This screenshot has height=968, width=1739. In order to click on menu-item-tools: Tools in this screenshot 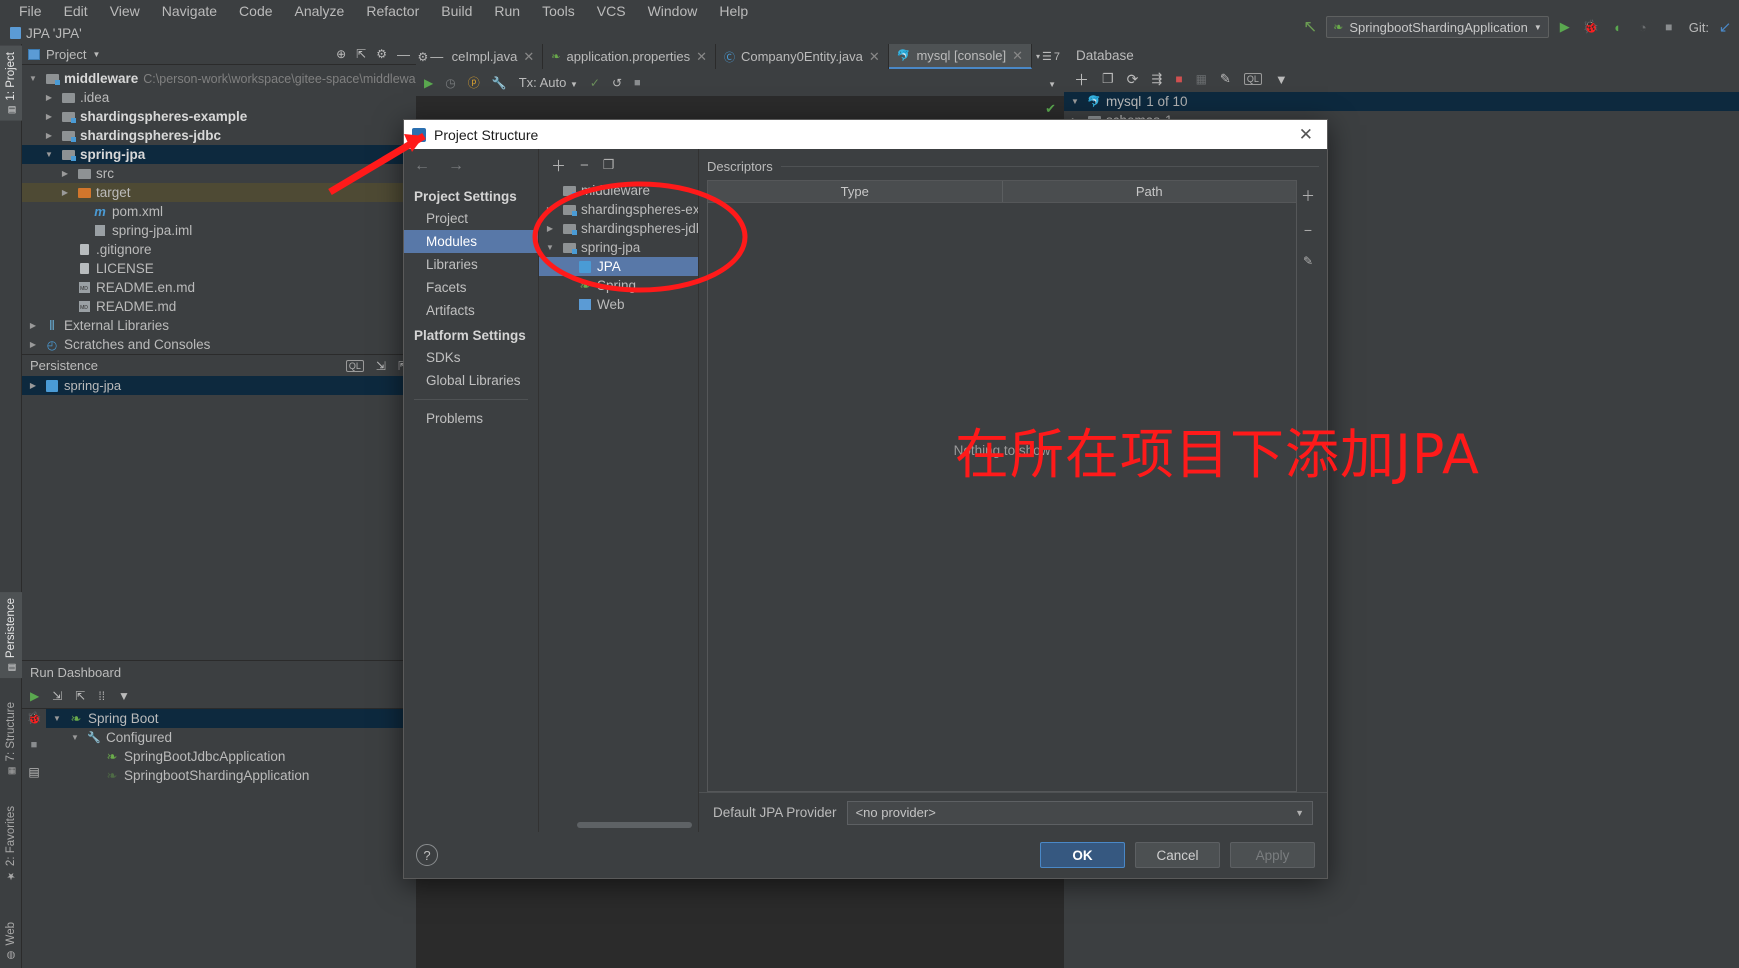, I will do `click(558, 11)`.